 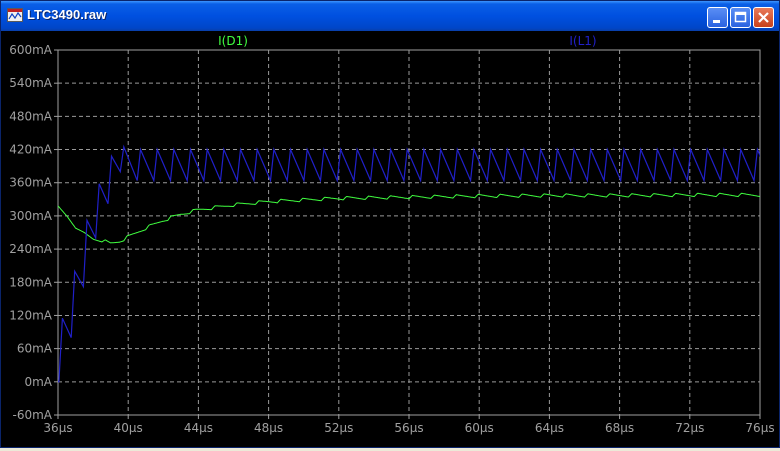 What do you see at coordinates (67, 14) in the screenshot?
I see `window-title: LTC3490.raw` at bounding box center [67, 14].